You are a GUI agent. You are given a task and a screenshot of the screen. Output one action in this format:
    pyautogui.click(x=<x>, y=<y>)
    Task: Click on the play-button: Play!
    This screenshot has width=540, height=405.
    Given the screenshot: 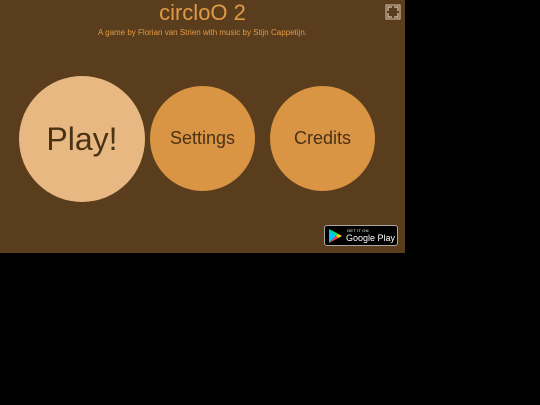 What is the action you would take?
    pyautogui.click(x=82, y=139)
    